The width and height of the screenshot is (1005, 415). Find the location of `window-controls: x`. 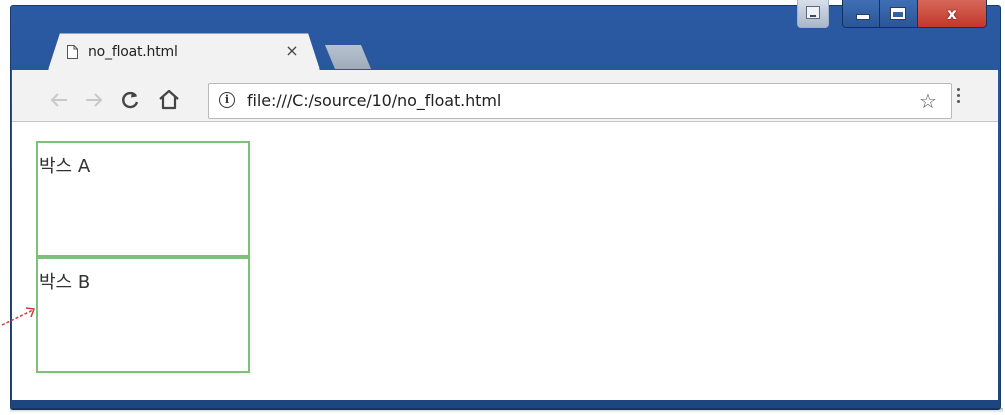

window-controls: x is located at coordinates (914, 14).